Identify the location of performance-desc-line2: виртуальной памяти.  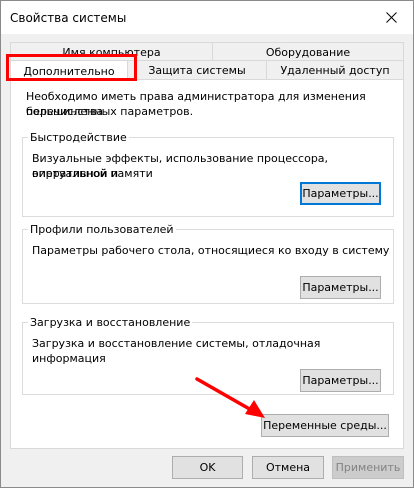
(92, 173).